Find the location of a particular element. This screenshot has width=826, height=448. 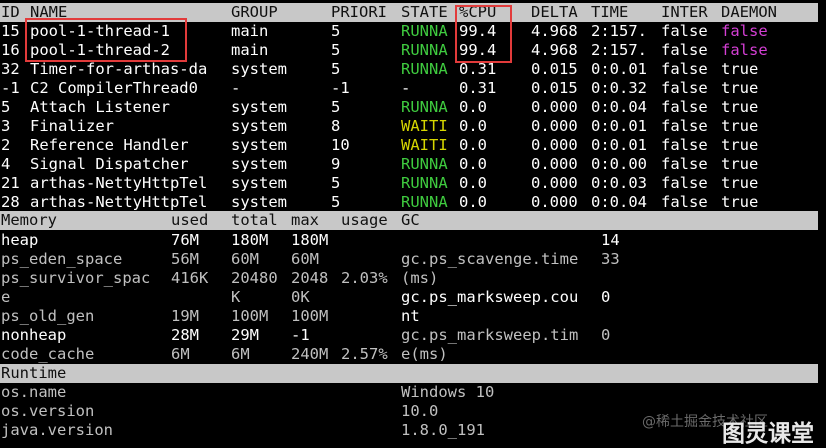

thread-priority: -1 is located at coordinates (340, 88).